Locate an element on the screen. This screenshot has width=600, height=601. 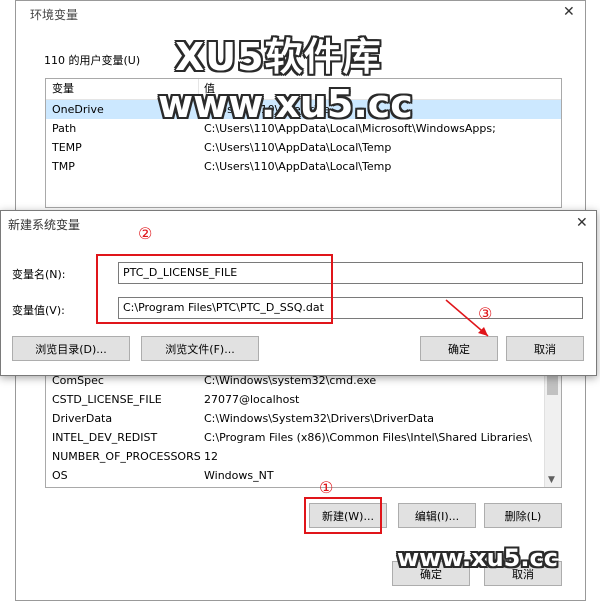
column-header-name: 变量 is located at coordinates (63, 89).